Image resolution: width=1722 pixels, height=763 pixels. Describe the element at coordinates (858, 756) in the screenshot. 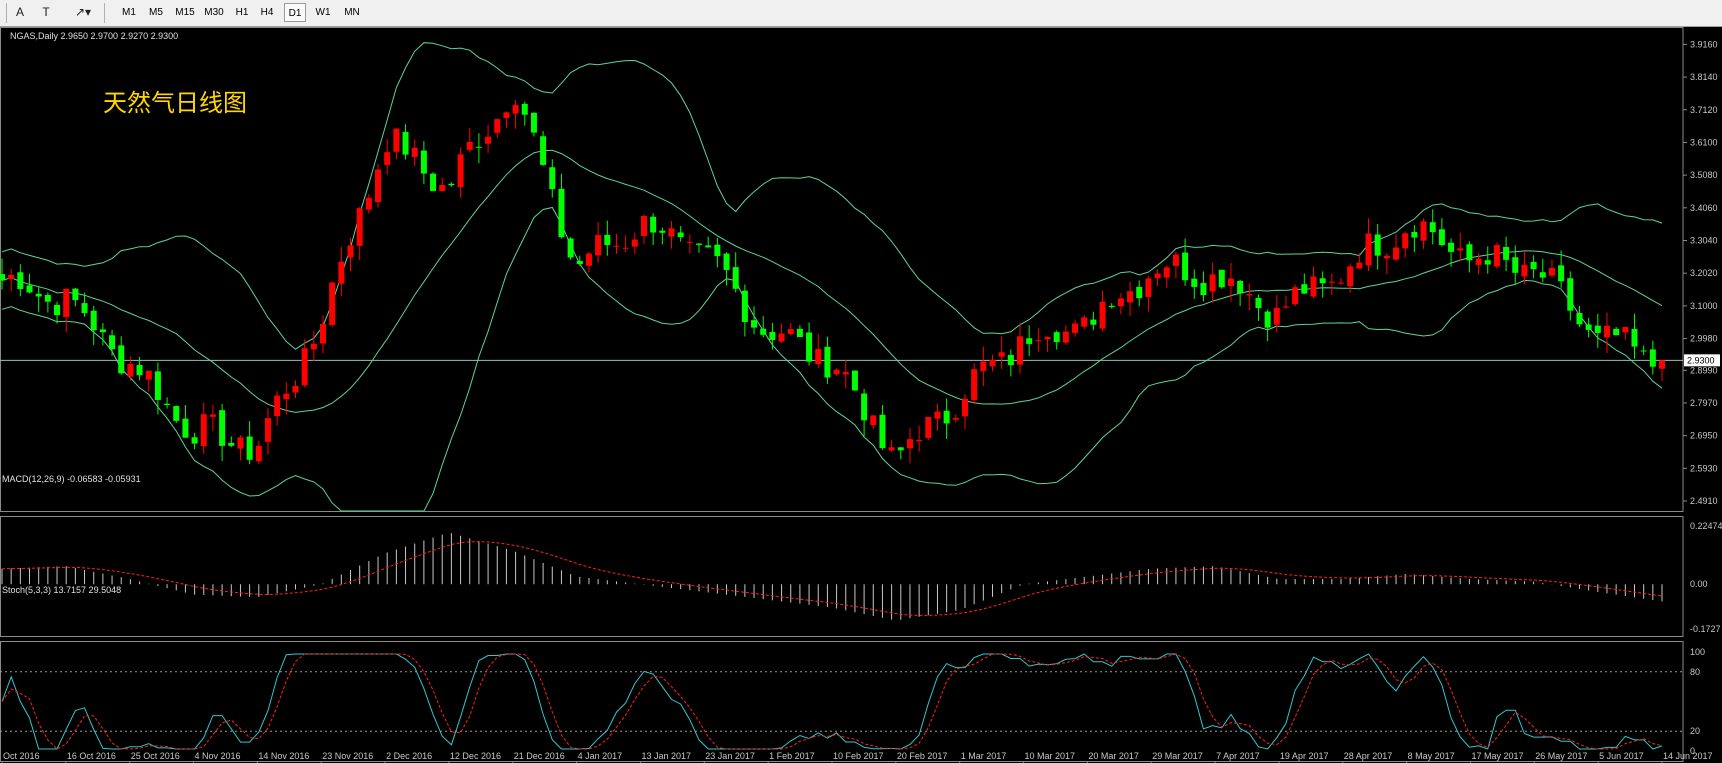

I see `time-axis-label: 10 Feb 2017` at that location.